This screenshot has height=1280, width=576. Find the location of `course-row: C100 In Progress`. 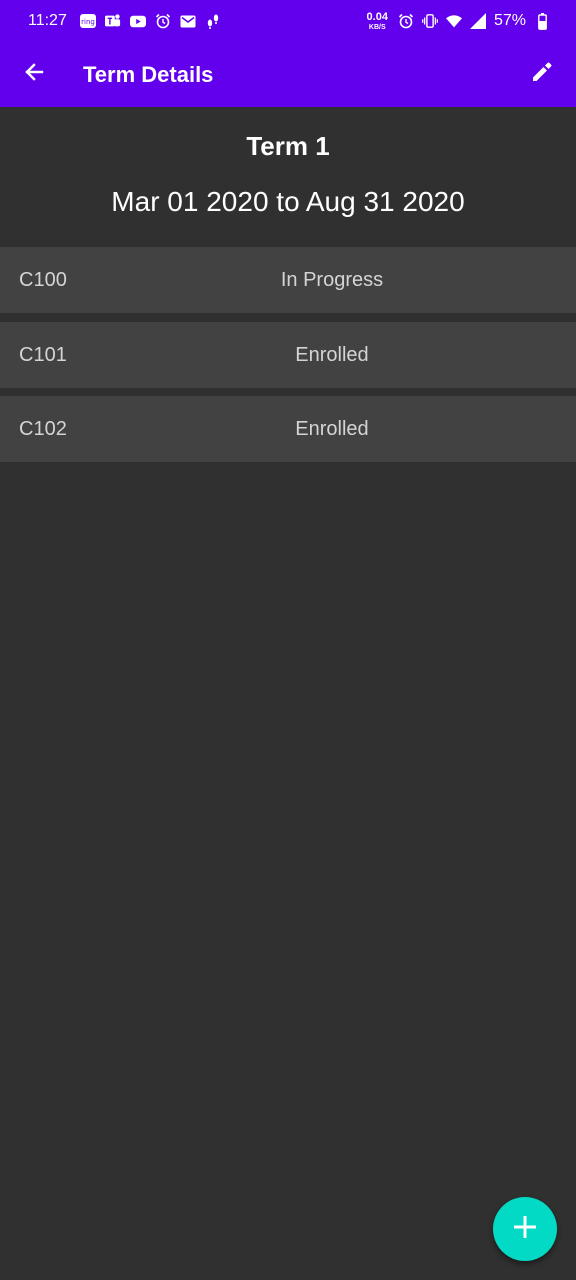

course-row: C100 In Progress is located at coordinates (288, 280).